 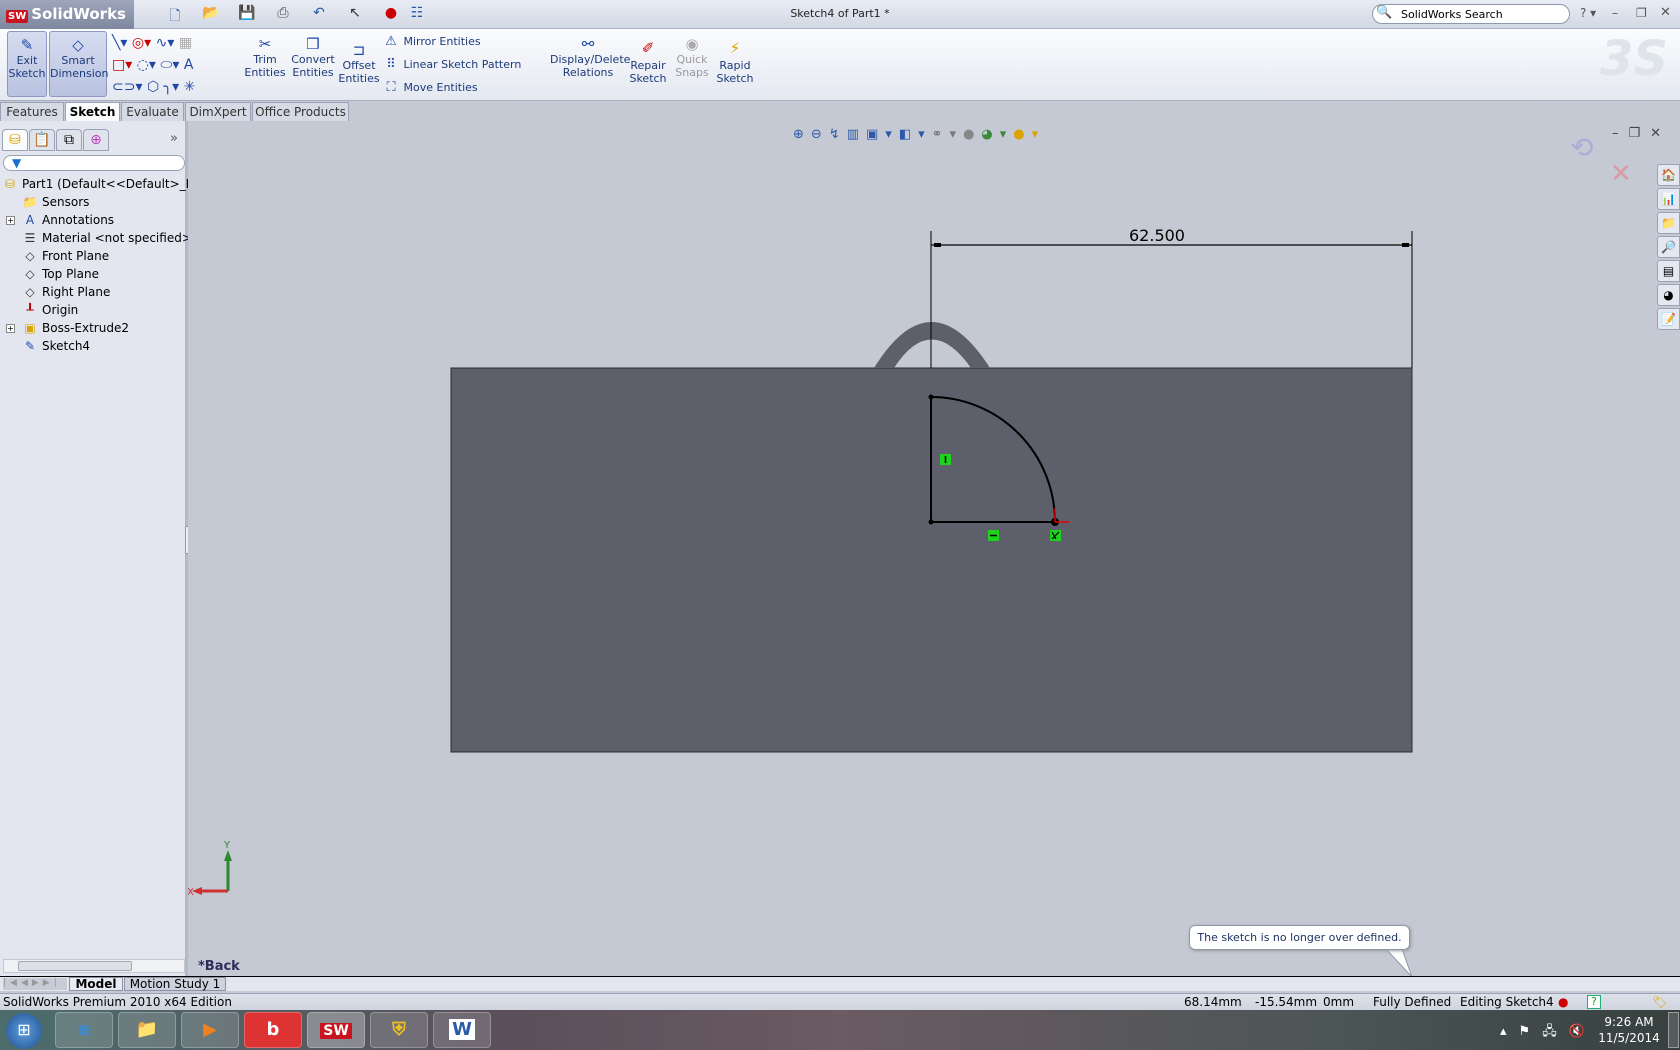 What do you see at coordinates (359, 64) in the screenshot?
I see `offset-entities-button: ⊐ Offset Entities` at bounding box center [359, 64].